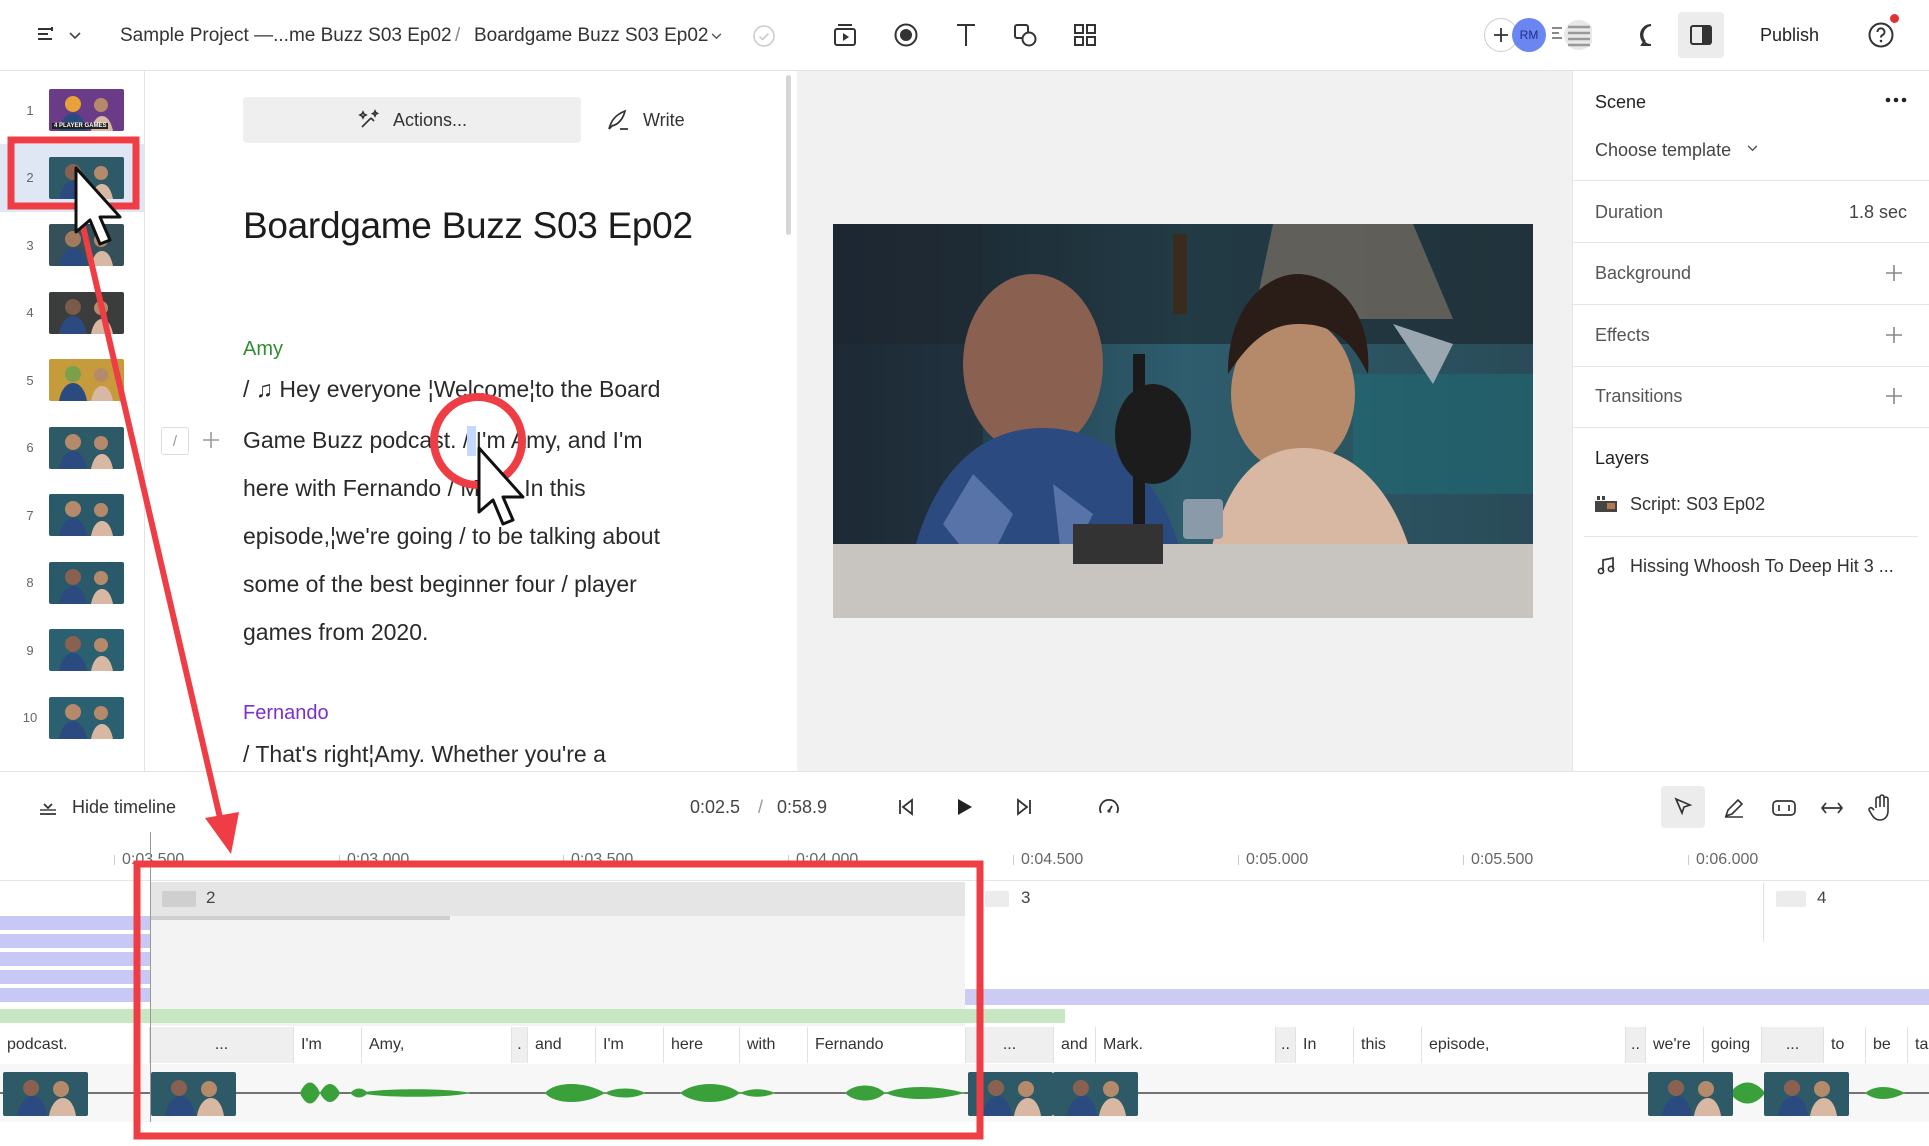  I want to click on scene-thumbnail-7: 7, so click(72, 515).